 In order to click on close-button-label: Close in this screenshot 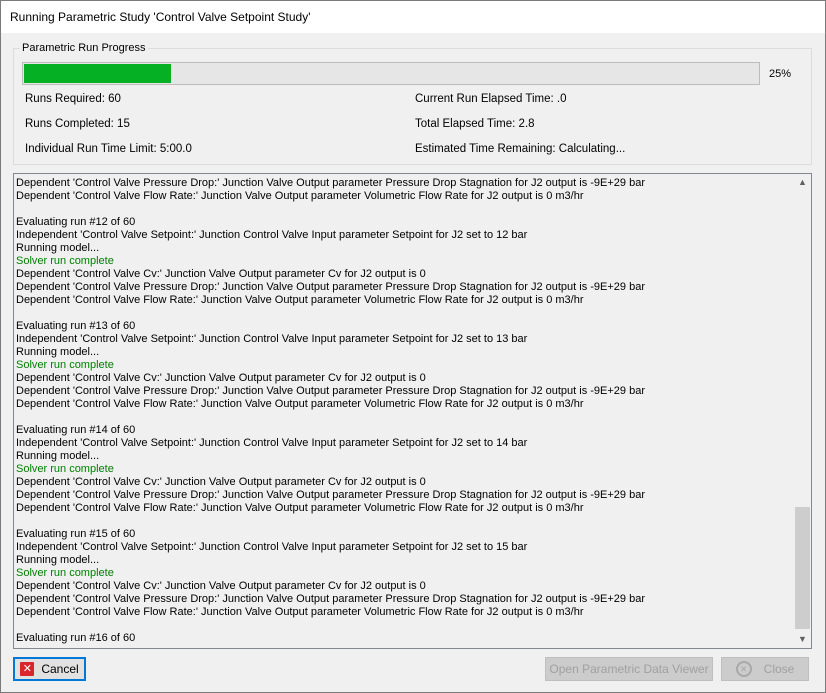, I will do `click(779, 669)`.